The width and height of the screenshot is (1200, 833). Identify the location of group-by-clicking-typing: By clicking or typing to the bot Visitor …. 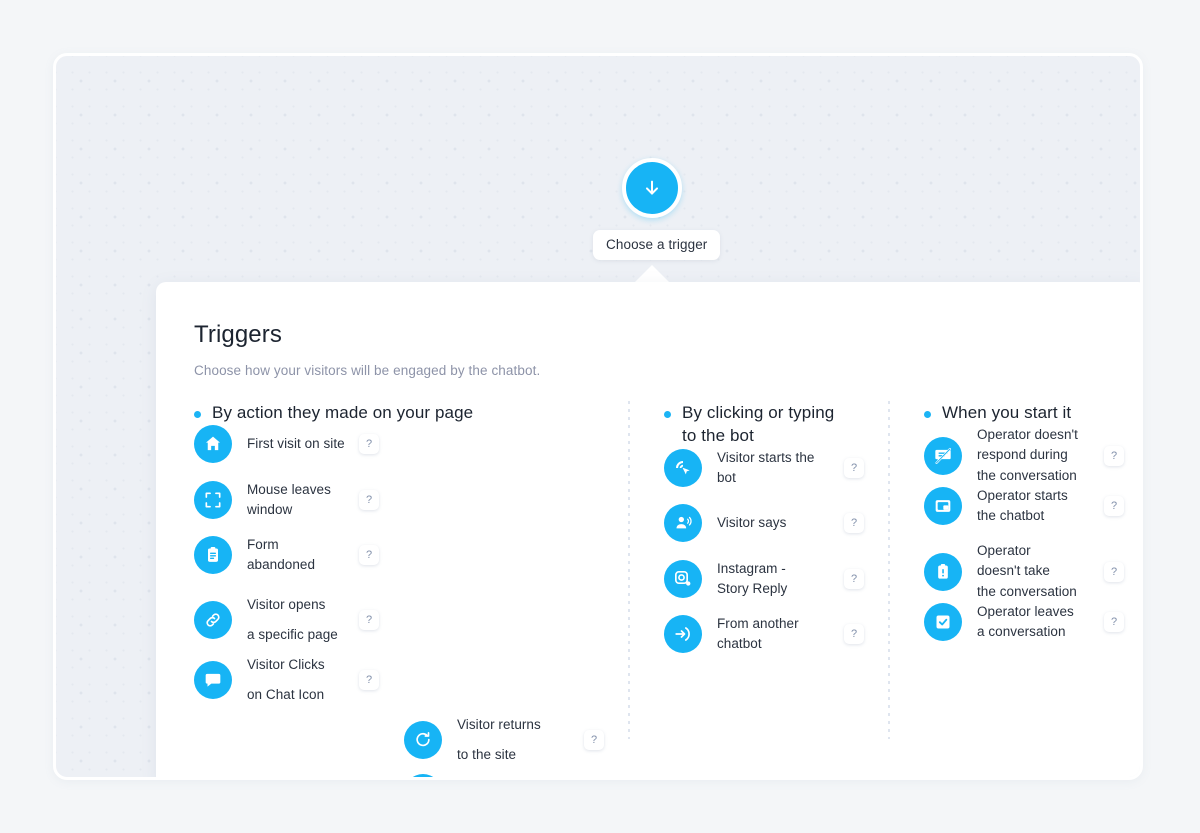
(764, 538).